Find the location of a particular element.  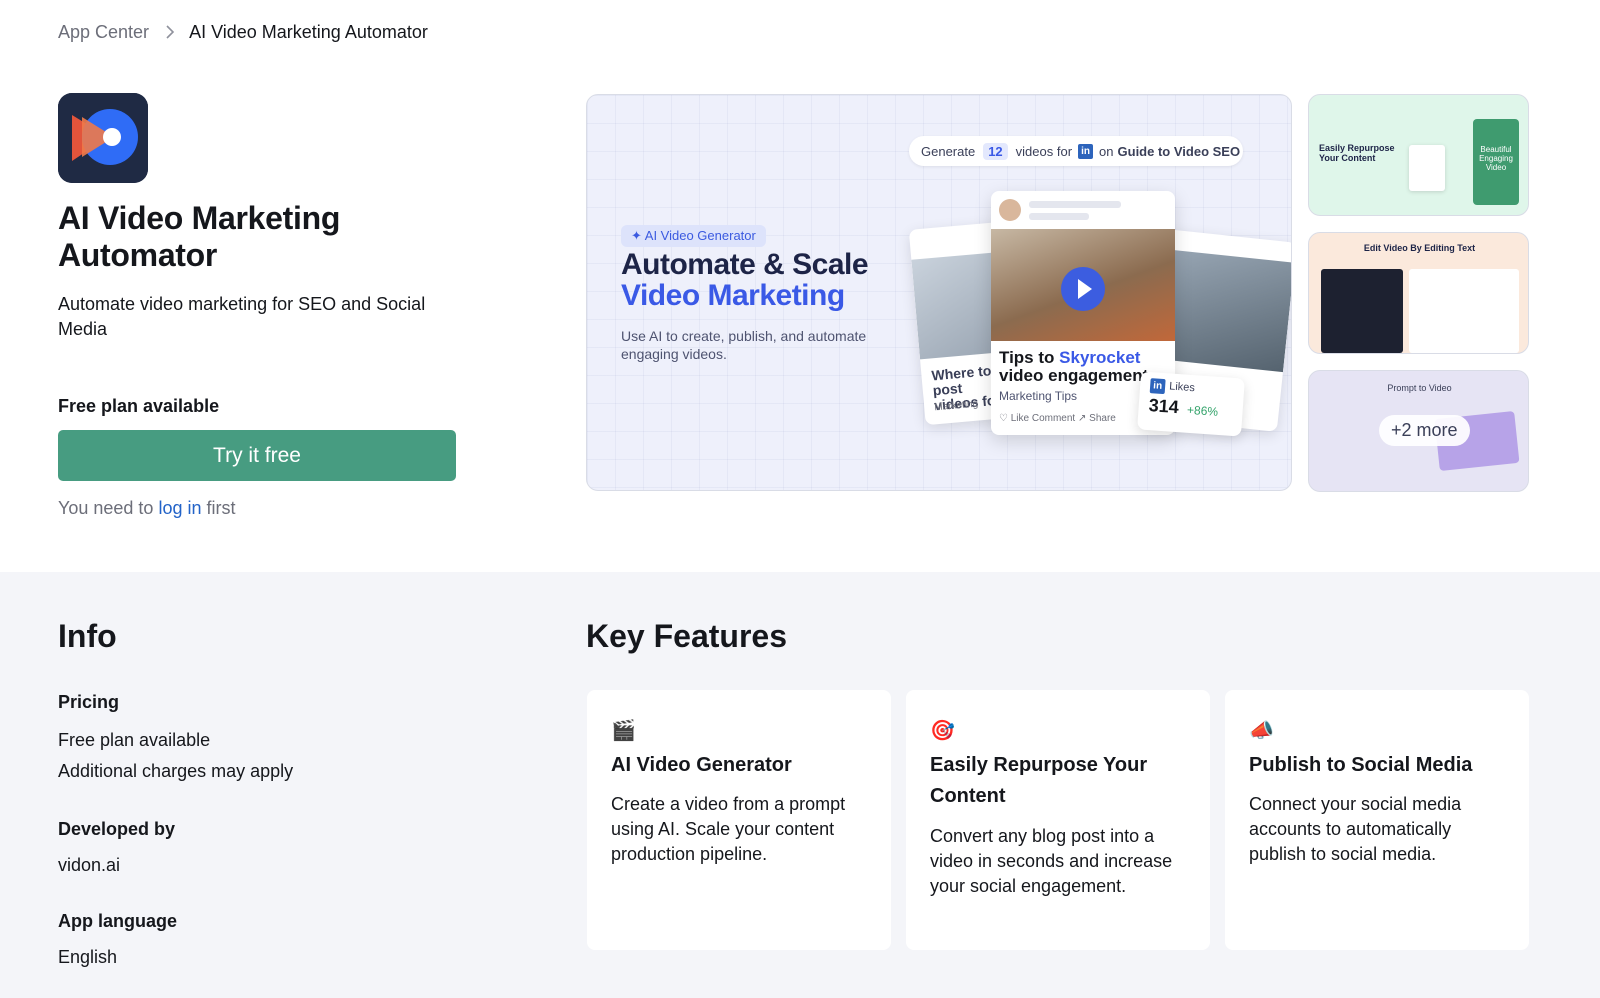

target-icon: 🎯 is located at coordinates (942, 731).